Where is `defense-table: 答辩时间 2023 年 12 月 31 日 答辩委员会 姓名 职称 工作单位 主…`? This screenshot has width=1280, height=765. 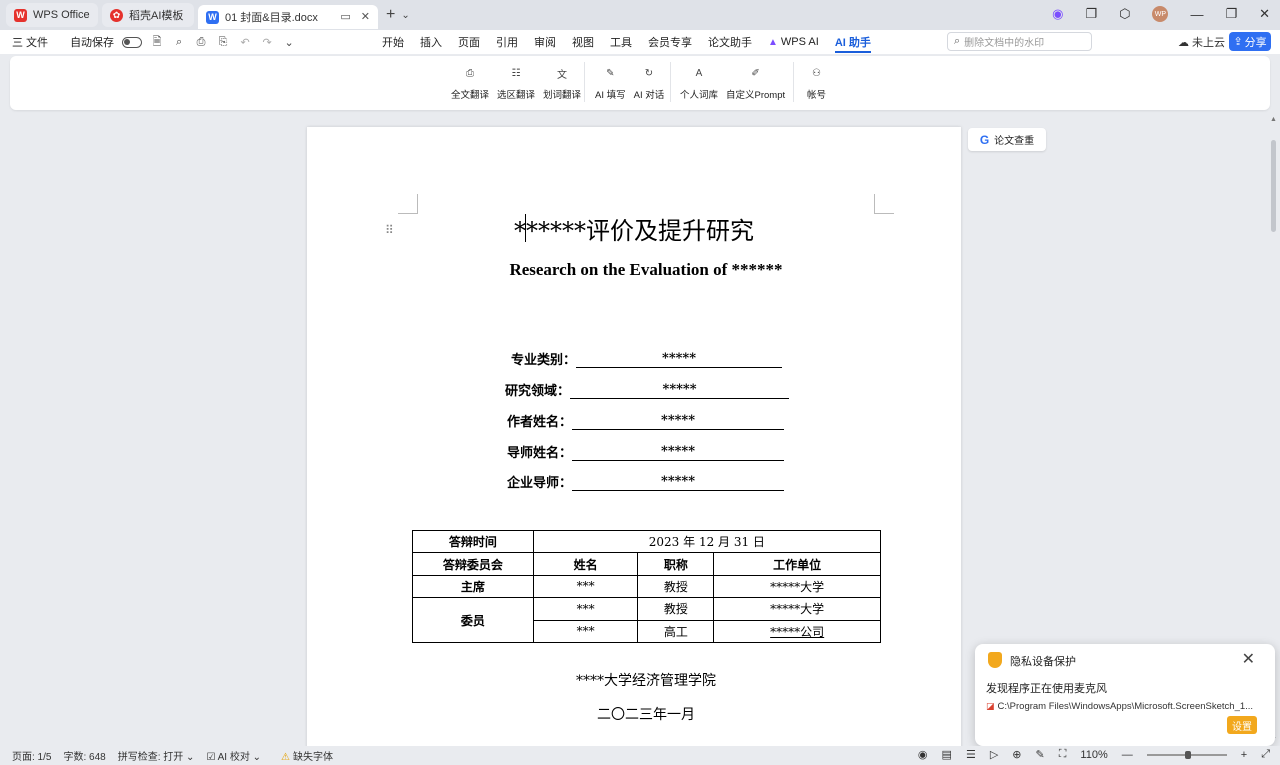 defense-table: 答辩时间 2023 年 12 月 31 日 答辩委员会 姓名 职称 工作单位 主… is located at coordinates (647, 586).